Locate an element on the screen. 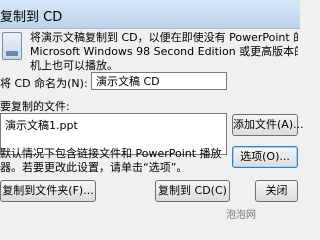 The image size is (320, 240). cd-package-icon is located at coordinates (12, 46).